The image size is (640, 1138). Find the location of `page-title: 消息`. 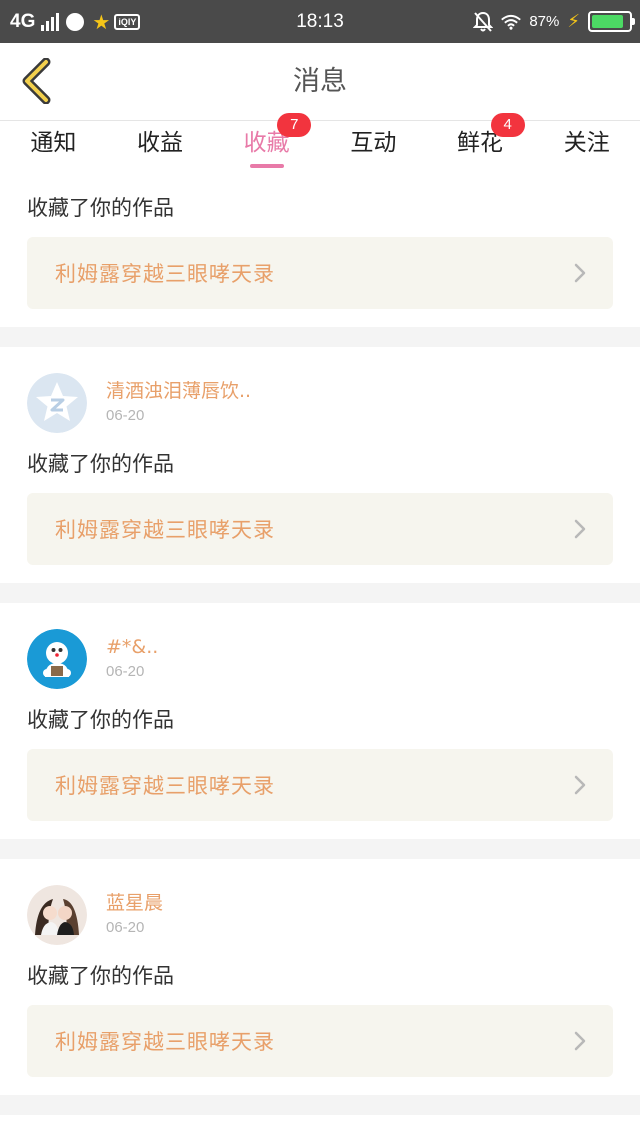

page-title: 消息 is located at coordinates (320, 81).